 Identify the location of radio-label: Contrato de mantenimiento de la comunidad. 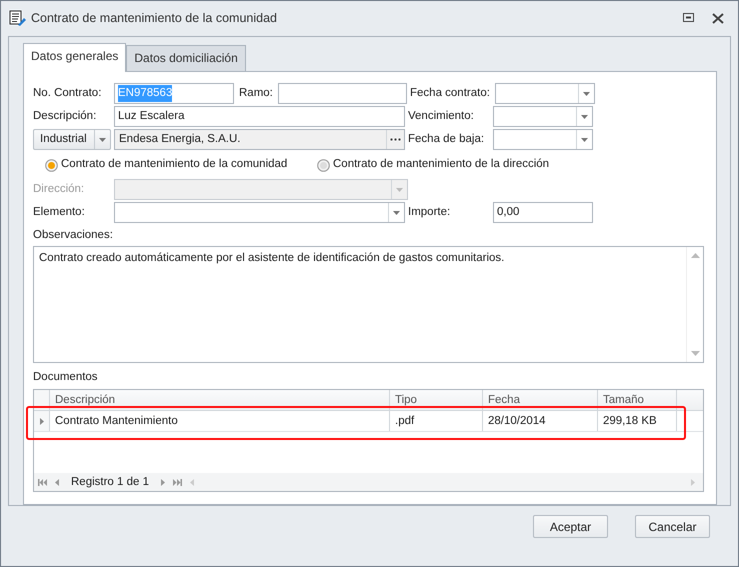
(174, 165).